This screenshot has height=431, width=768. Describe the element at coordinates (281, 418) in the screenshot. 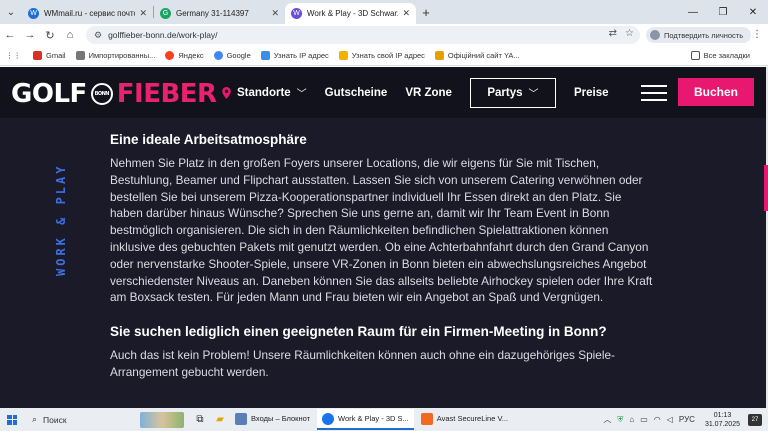

I see `app-label: Входы – Блокнот` at that location.